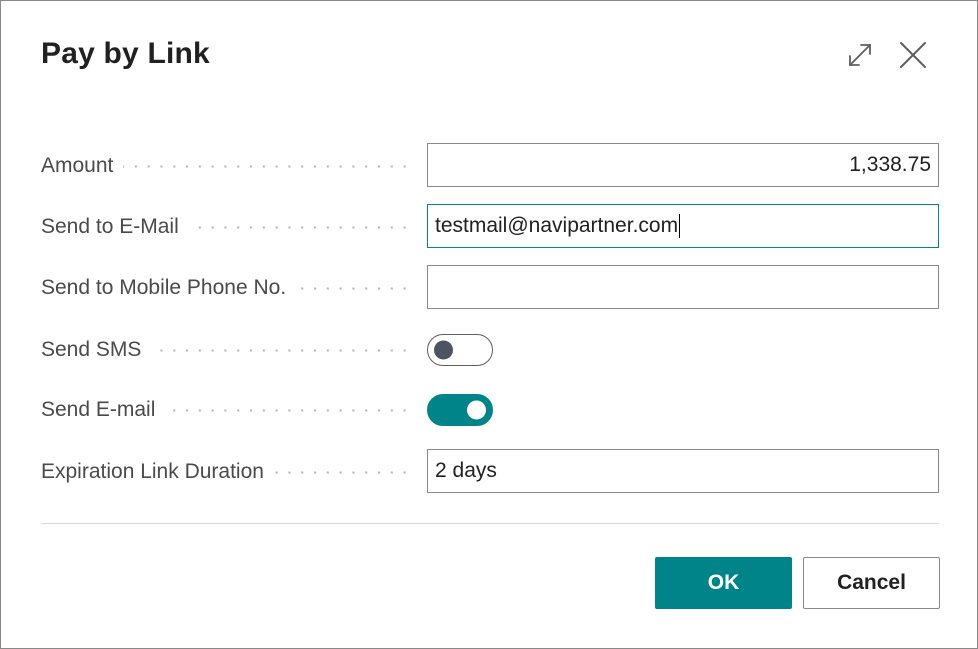 This screenshot has width=978, height=649. What do you see at coordinates (860, 55) in the screenshot?
I see `expand-icon` at bounding box center [860, 55].